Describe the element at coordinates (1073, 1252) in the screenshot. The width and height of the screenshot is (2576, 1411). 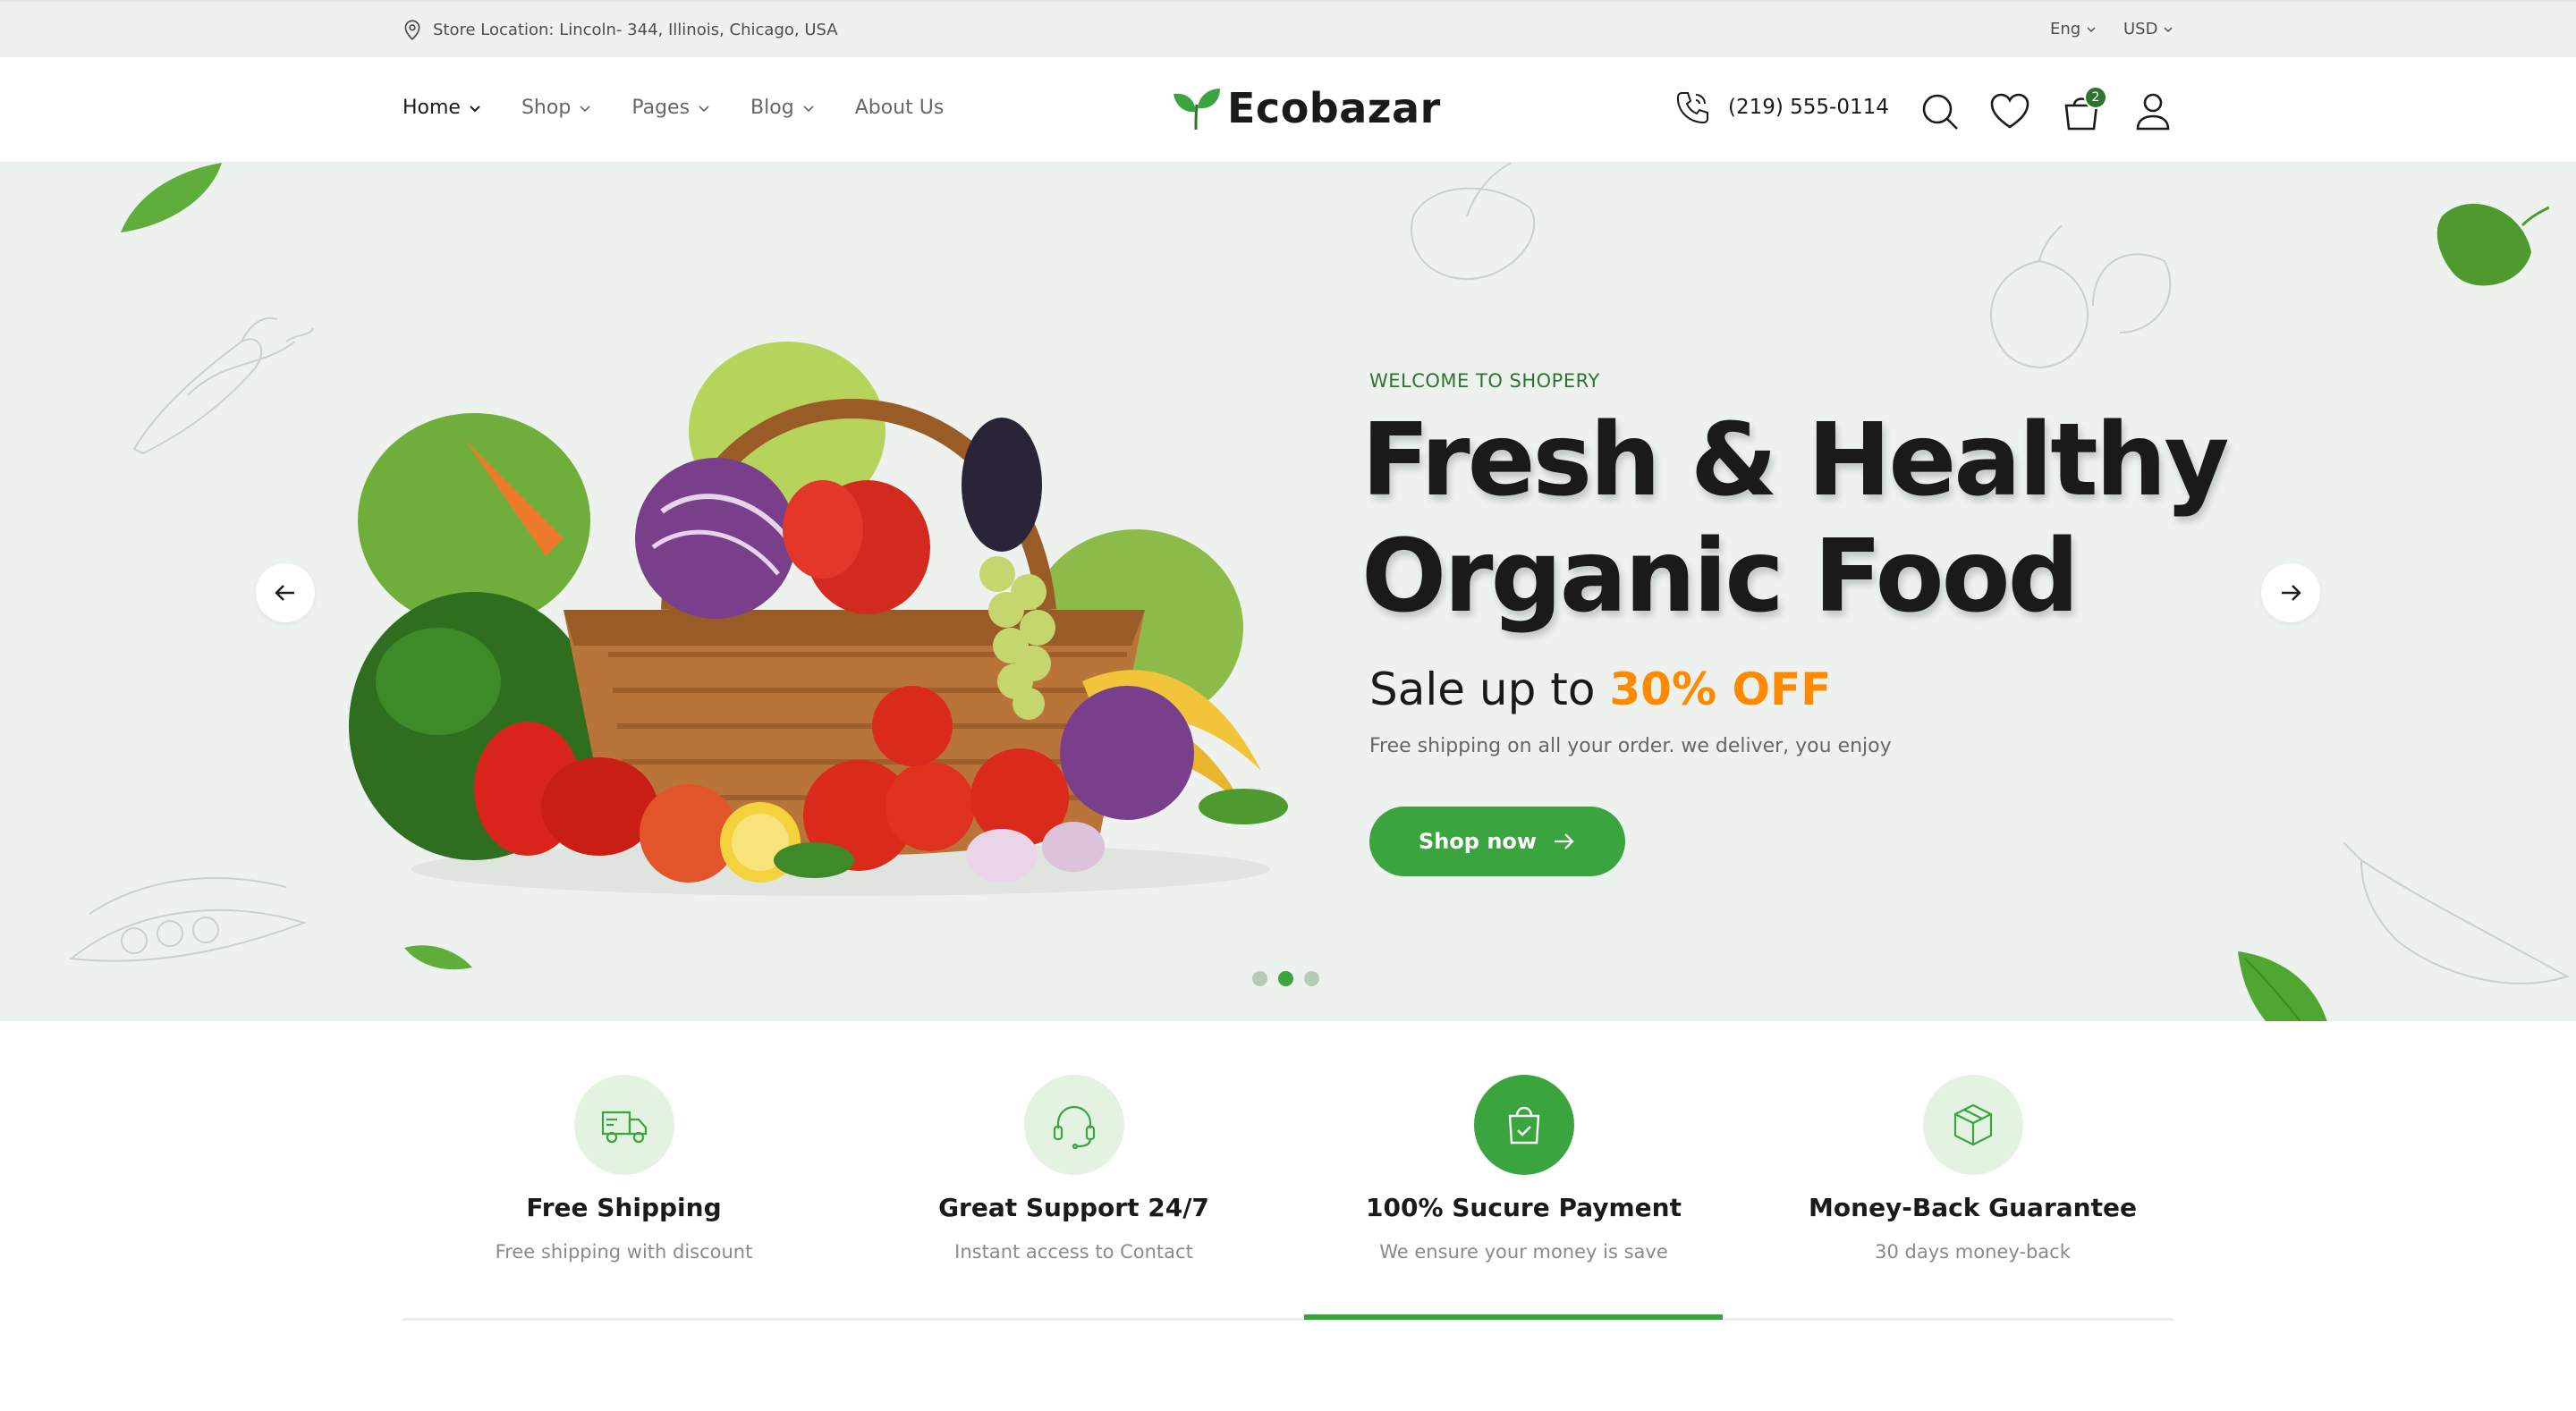
I see `feature-subtitle: Instant access to Contact` at that location.